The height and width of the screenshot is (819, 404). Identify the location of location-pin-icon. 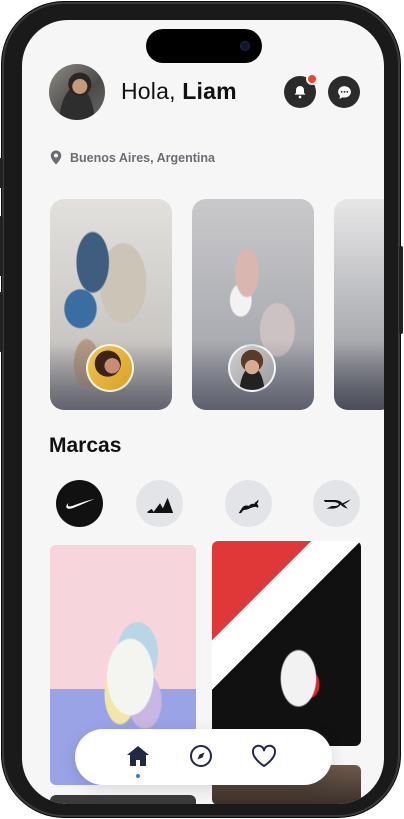
(56, 157).